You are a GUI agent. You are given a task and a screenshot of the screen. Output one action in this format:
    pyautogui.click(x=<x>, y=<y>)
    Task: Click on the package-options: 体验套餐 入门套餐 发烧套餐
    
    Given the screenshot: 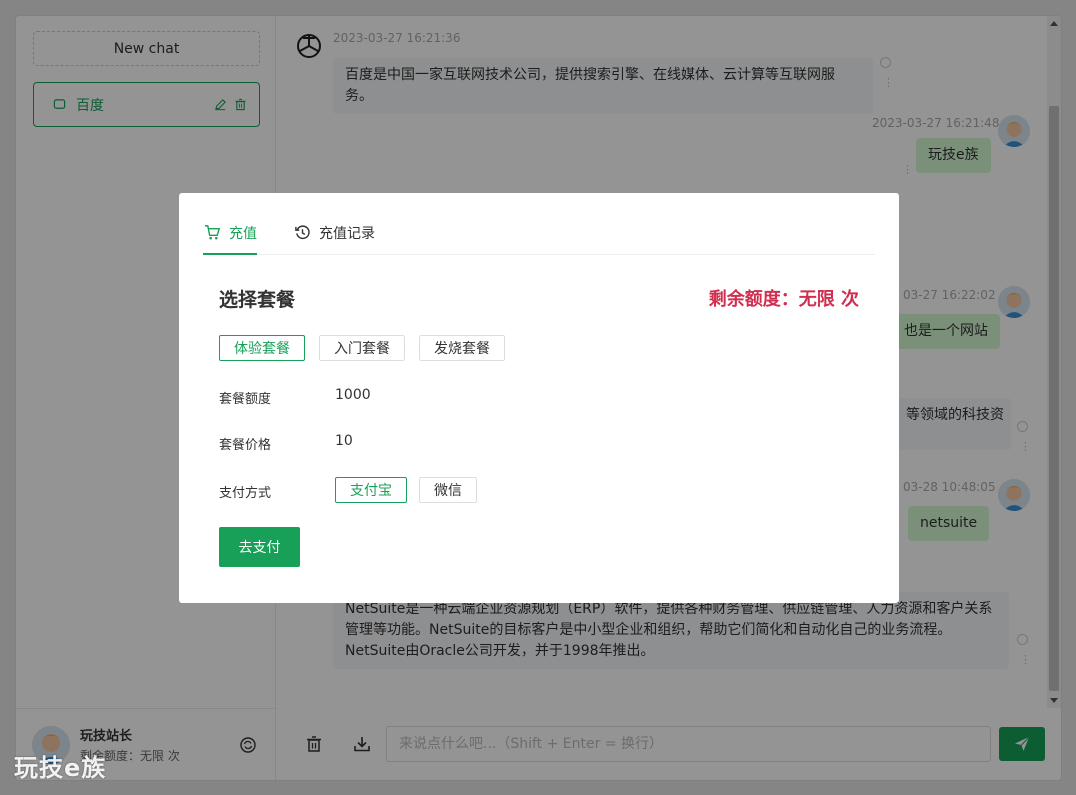 What is the action you would take?
    pyautogui.click(x=369, y=348)
    